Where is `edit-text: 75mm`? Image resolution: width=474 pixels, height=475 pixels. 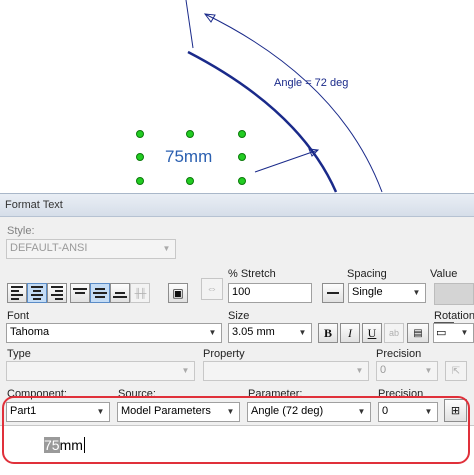 edit-text: 75mm is located at coordinates (64, 445).